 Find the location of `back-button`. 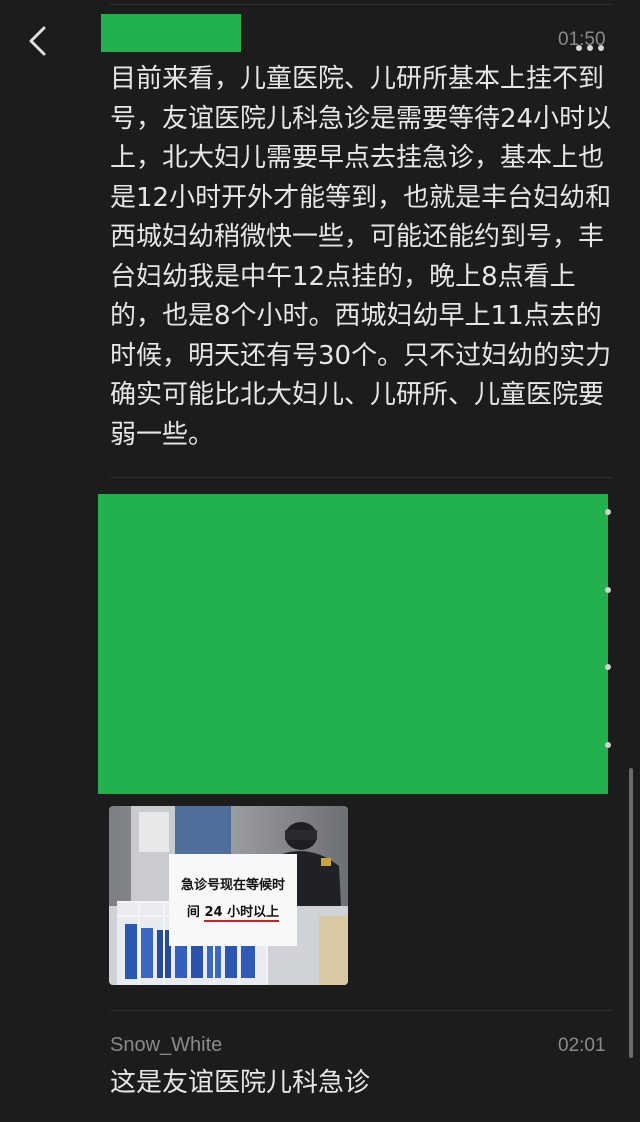

back-button is located at coordinates (39, 41).